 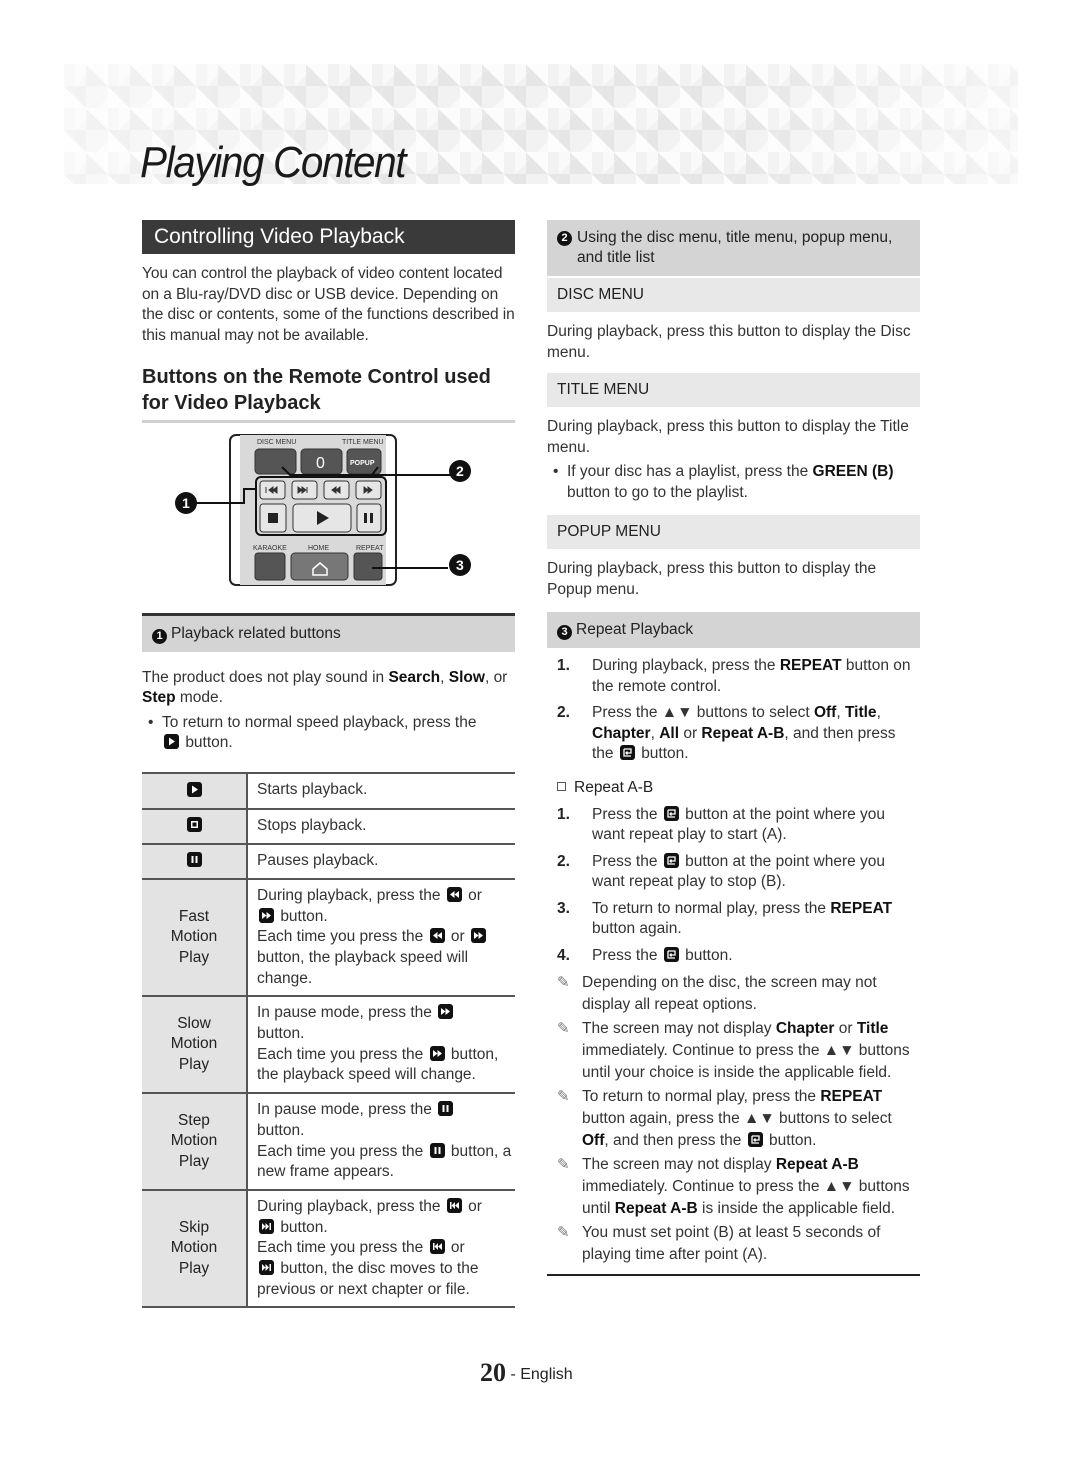 I want to click on badge-2: 2, so click(x=564, y=238).